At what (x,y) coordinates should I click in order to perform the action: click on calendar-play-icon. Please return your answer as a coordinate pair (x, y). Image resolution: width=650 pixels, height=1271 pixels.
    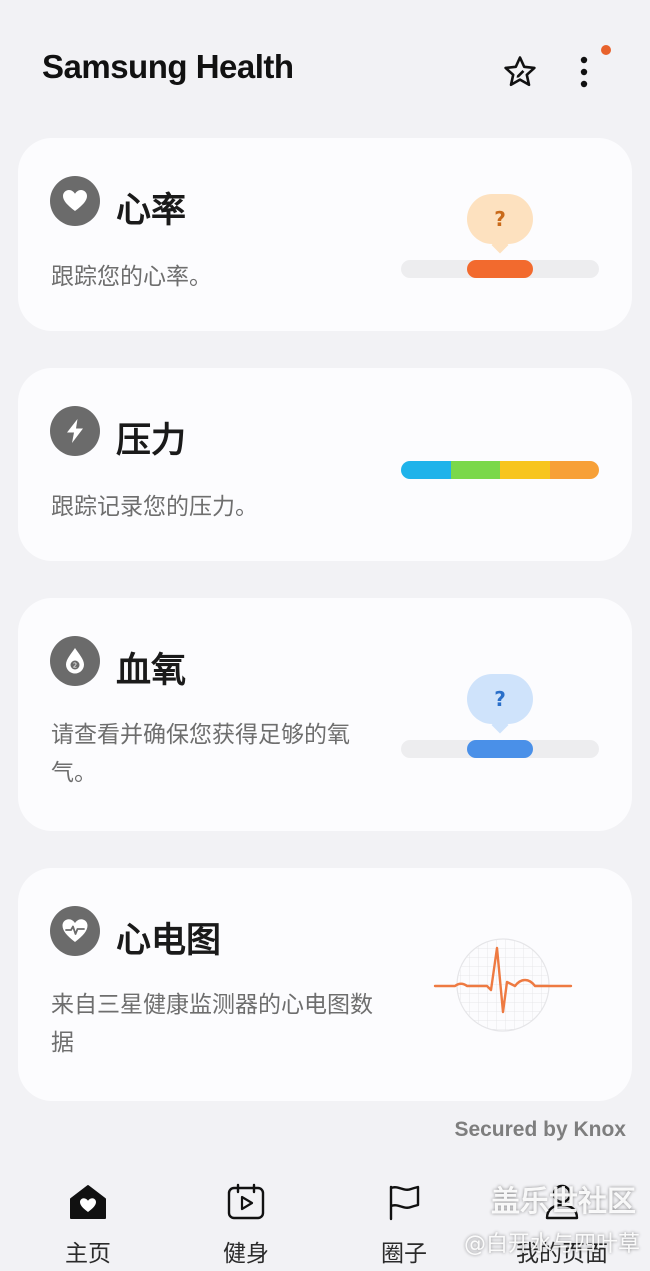
    Looking at the image, I should click on (246, 1201).